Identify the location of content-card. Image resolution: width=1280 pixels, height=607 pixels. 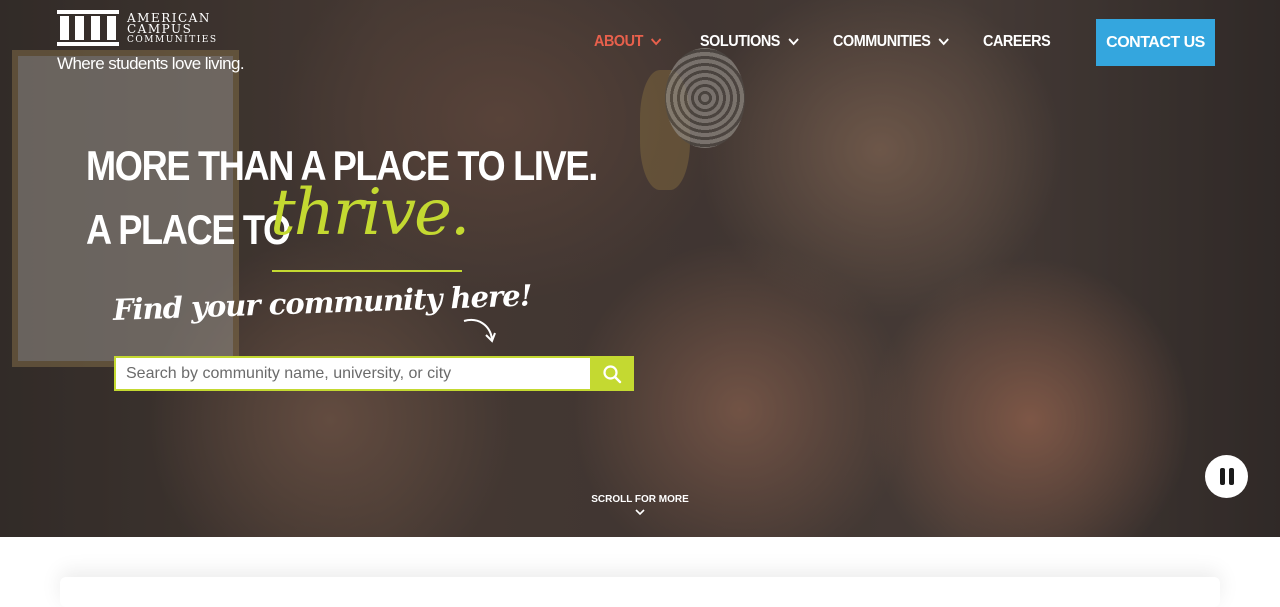
(640, 592).